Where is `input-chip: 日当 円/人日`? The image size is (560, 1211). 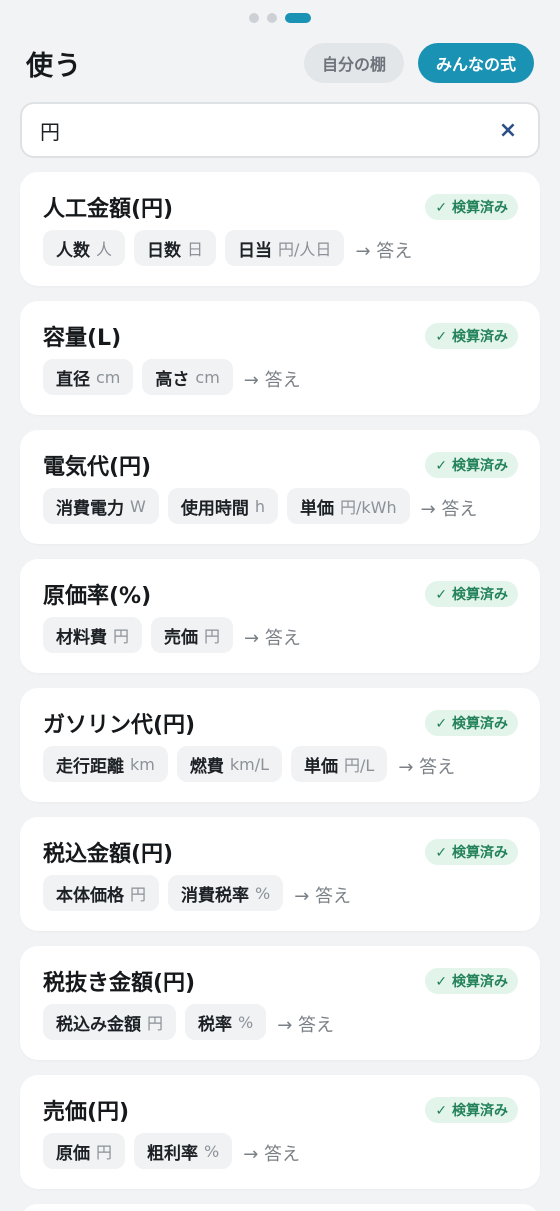
input-chip: 日当 円/人日 is located at coordinates (285, 248).